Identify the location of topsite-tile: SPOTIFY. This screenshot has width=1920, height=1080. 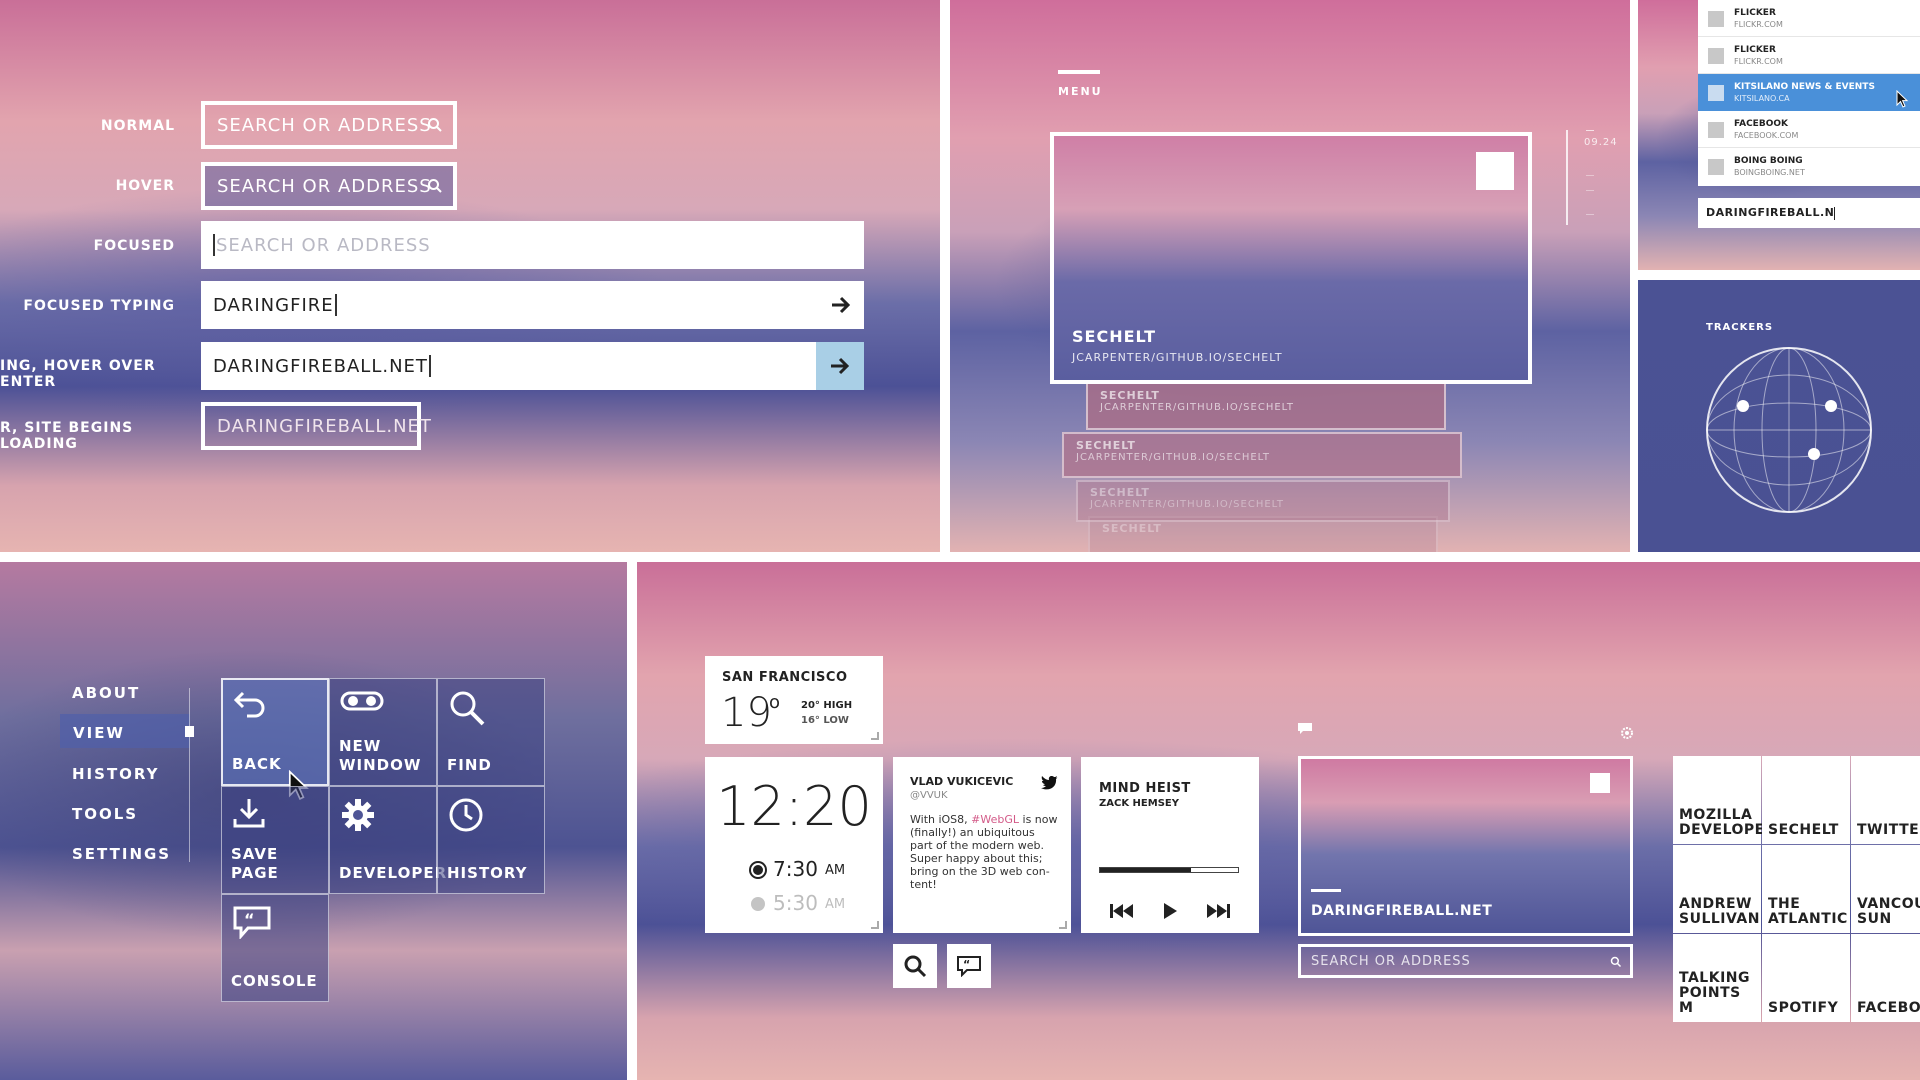
(1806, 978).